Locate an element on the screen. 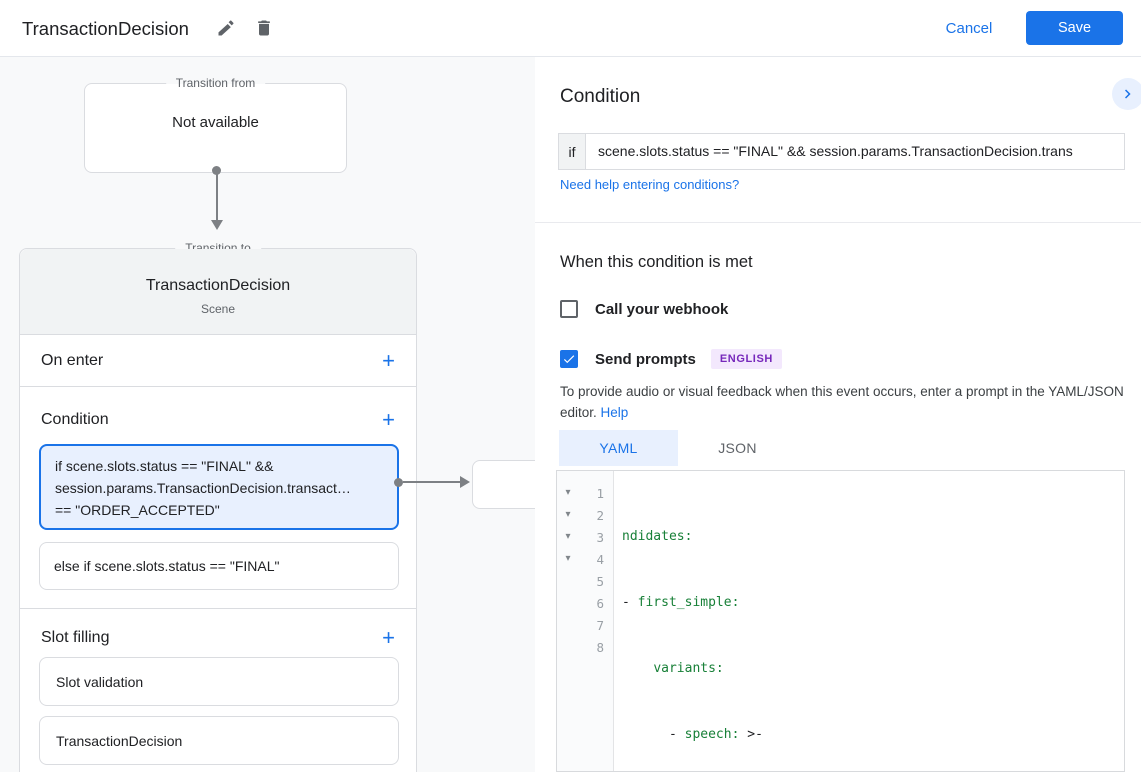 The image size is (1141, 772). condition-text-line: == "ORDER_ACCEPTED" is located at coordinates (137, 510).